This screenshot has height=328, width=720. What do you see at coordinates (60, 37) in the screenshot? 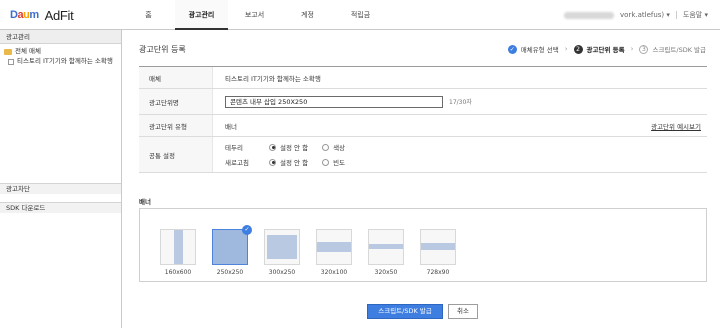
I see `sidebar-heading: 광고관리` at bounding box center [60, 37].